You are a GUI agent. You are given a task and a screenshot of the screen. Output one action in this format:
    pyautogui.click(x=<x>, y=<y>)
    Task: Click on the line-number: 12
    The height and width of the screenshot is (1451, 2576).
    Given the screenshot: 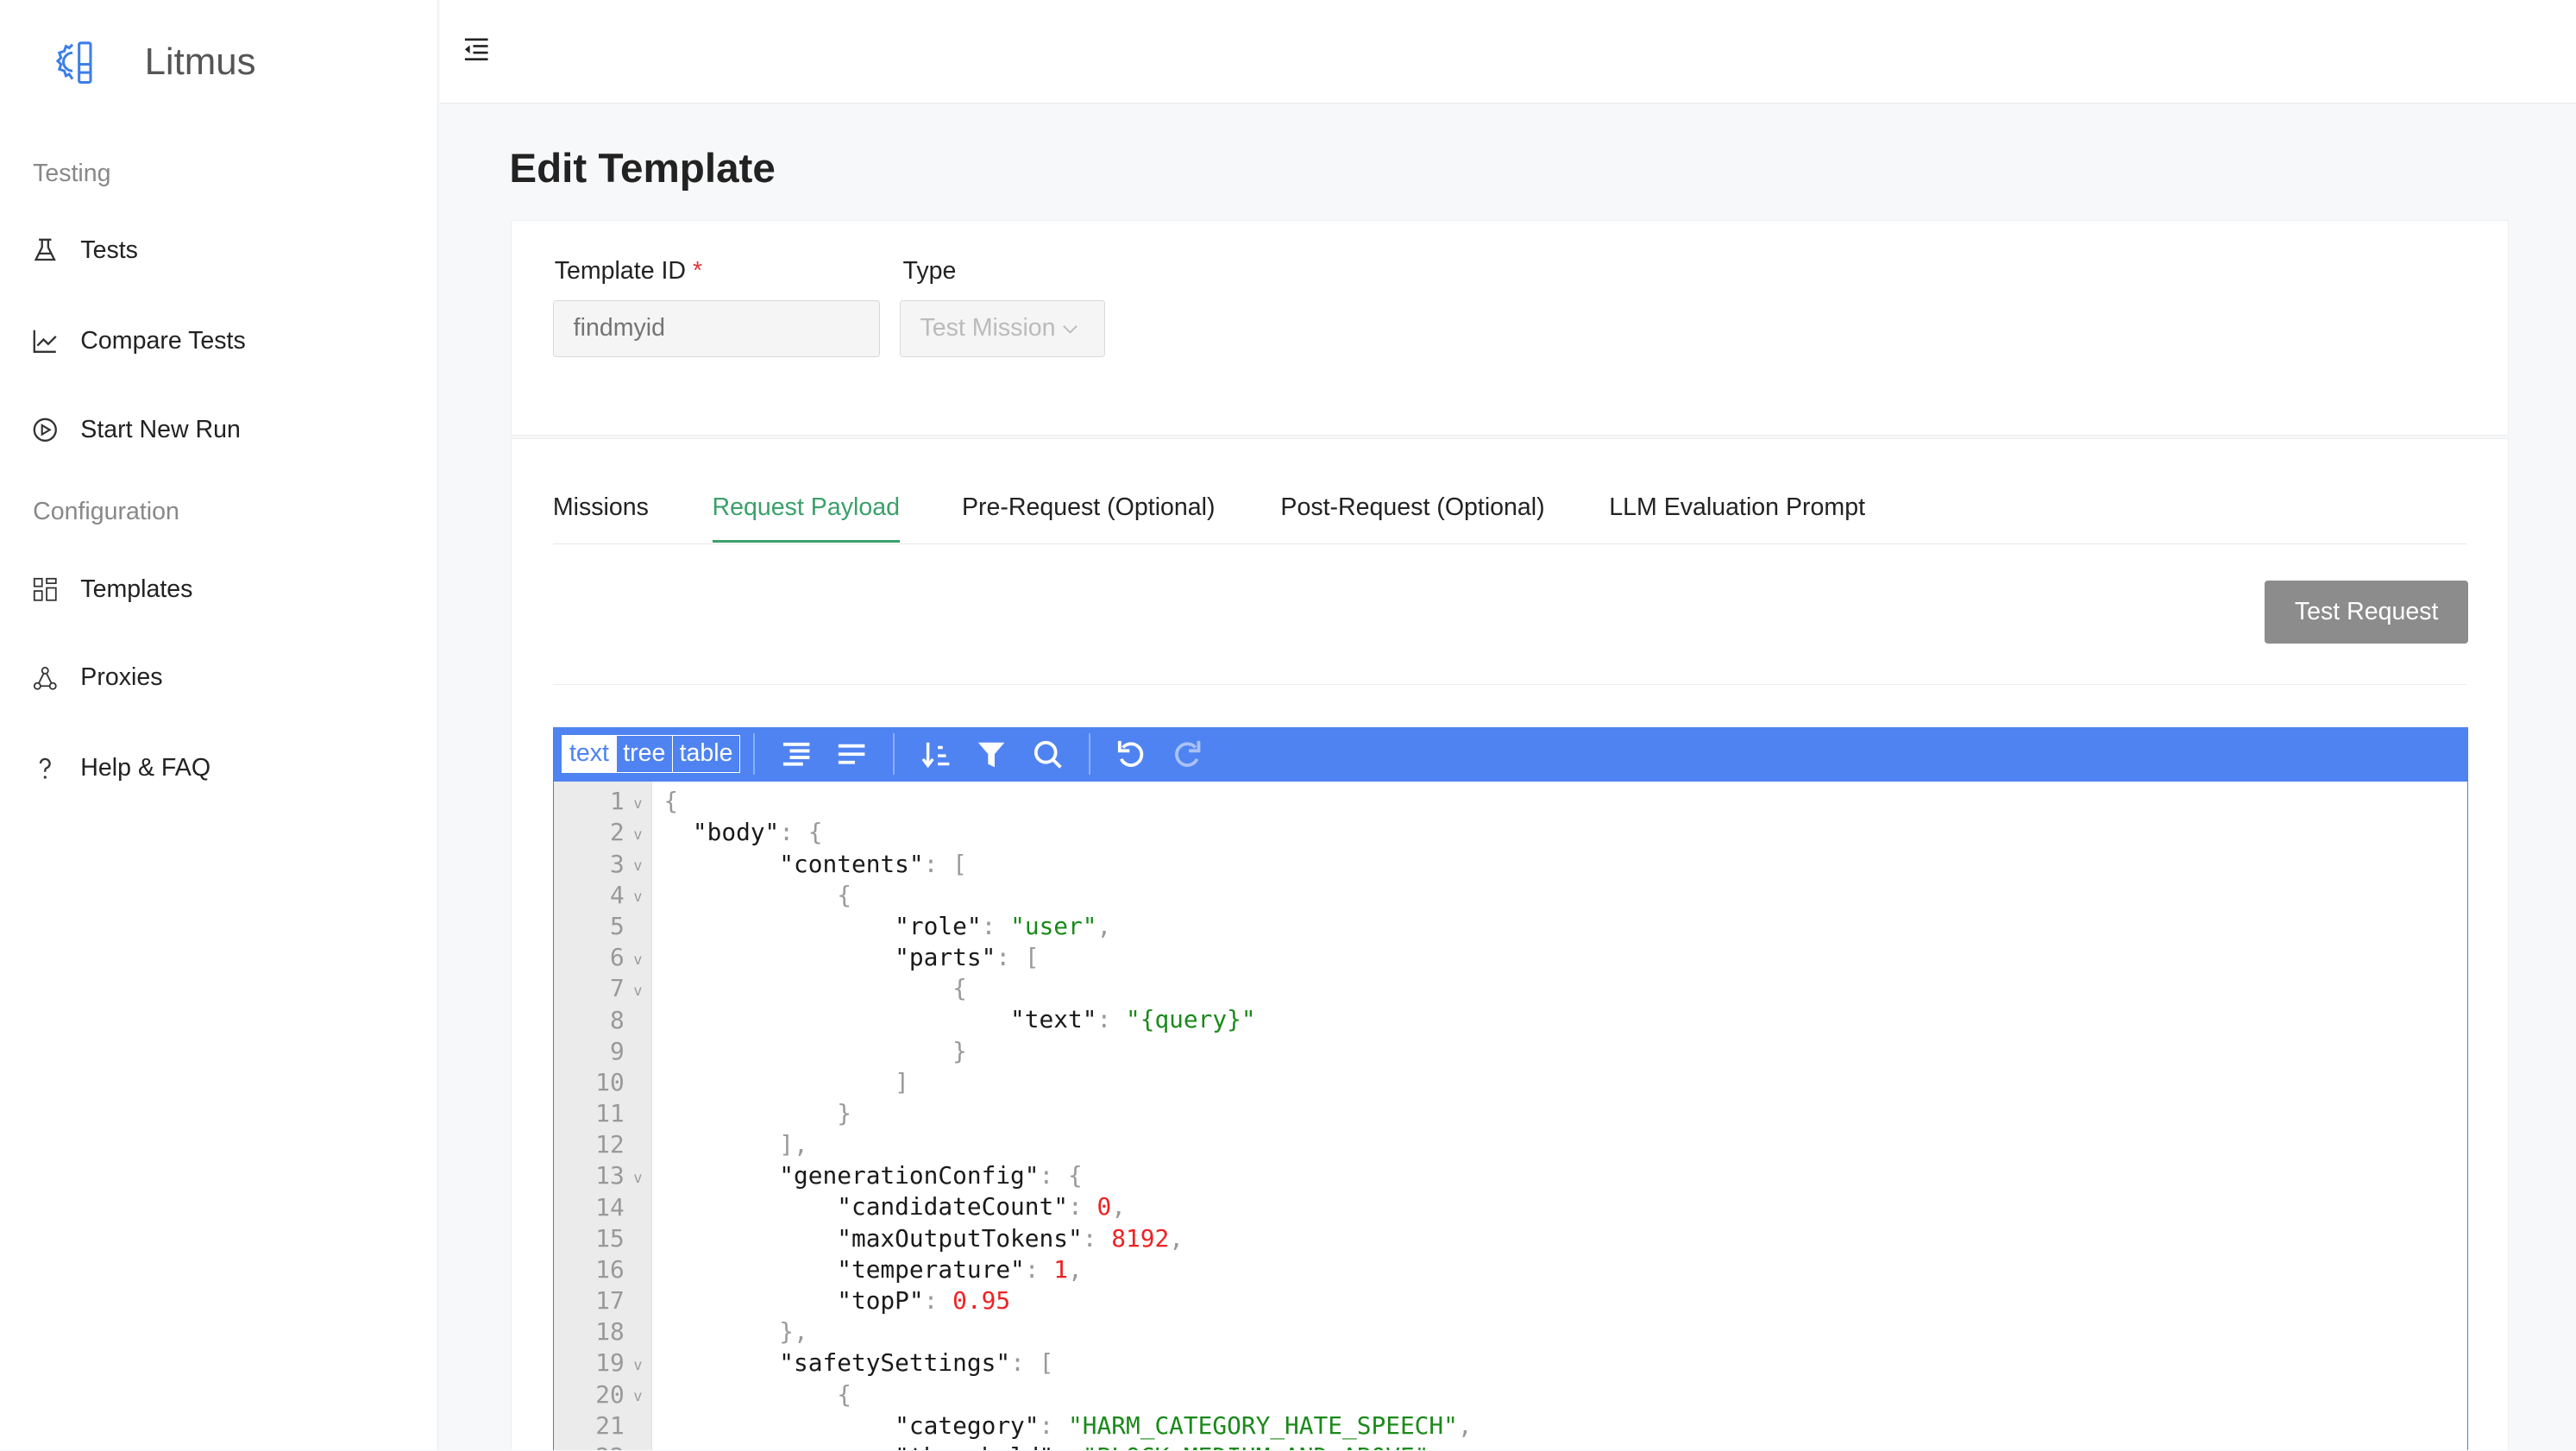 What is the action you would take?
    pyautogui.click(x=610, y=1144)
    